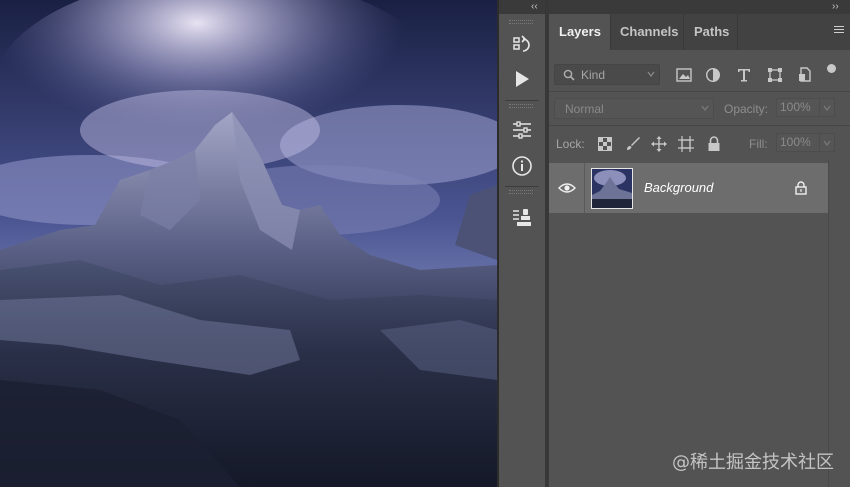 This screenshot has height=487, width=850. I want to click on tab-separator, so click(737, 32).